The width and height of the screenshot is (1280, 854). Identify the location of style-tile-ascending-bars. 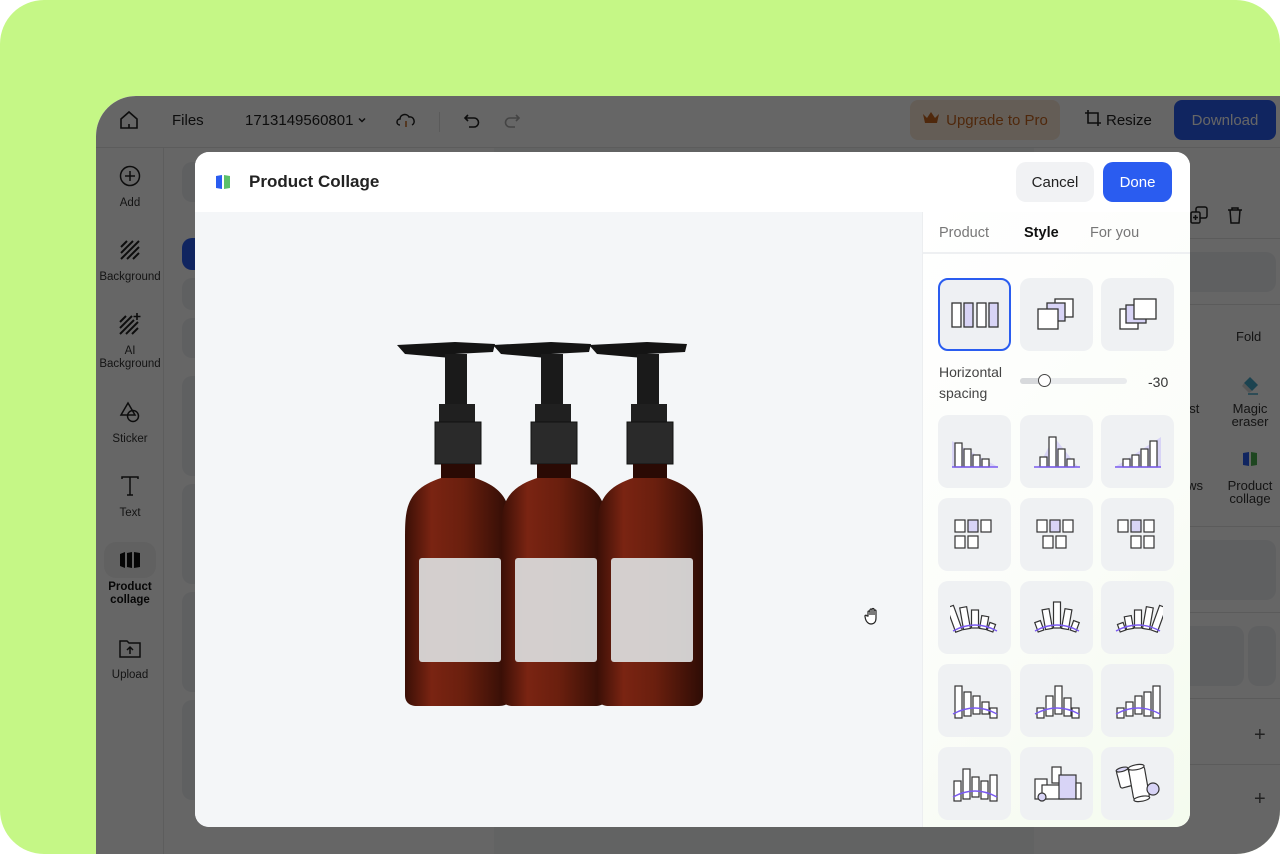
(1137, 451).